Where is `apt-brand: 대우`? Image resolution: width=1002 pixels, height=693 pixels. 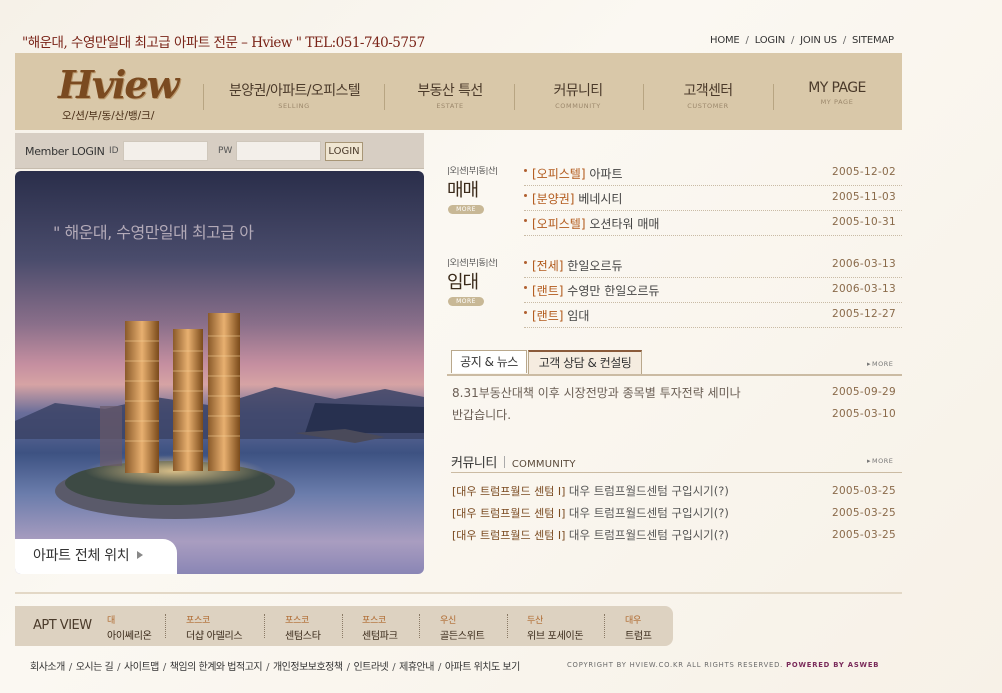
apt-brand: 대우 is located at coordinates (633, 621).